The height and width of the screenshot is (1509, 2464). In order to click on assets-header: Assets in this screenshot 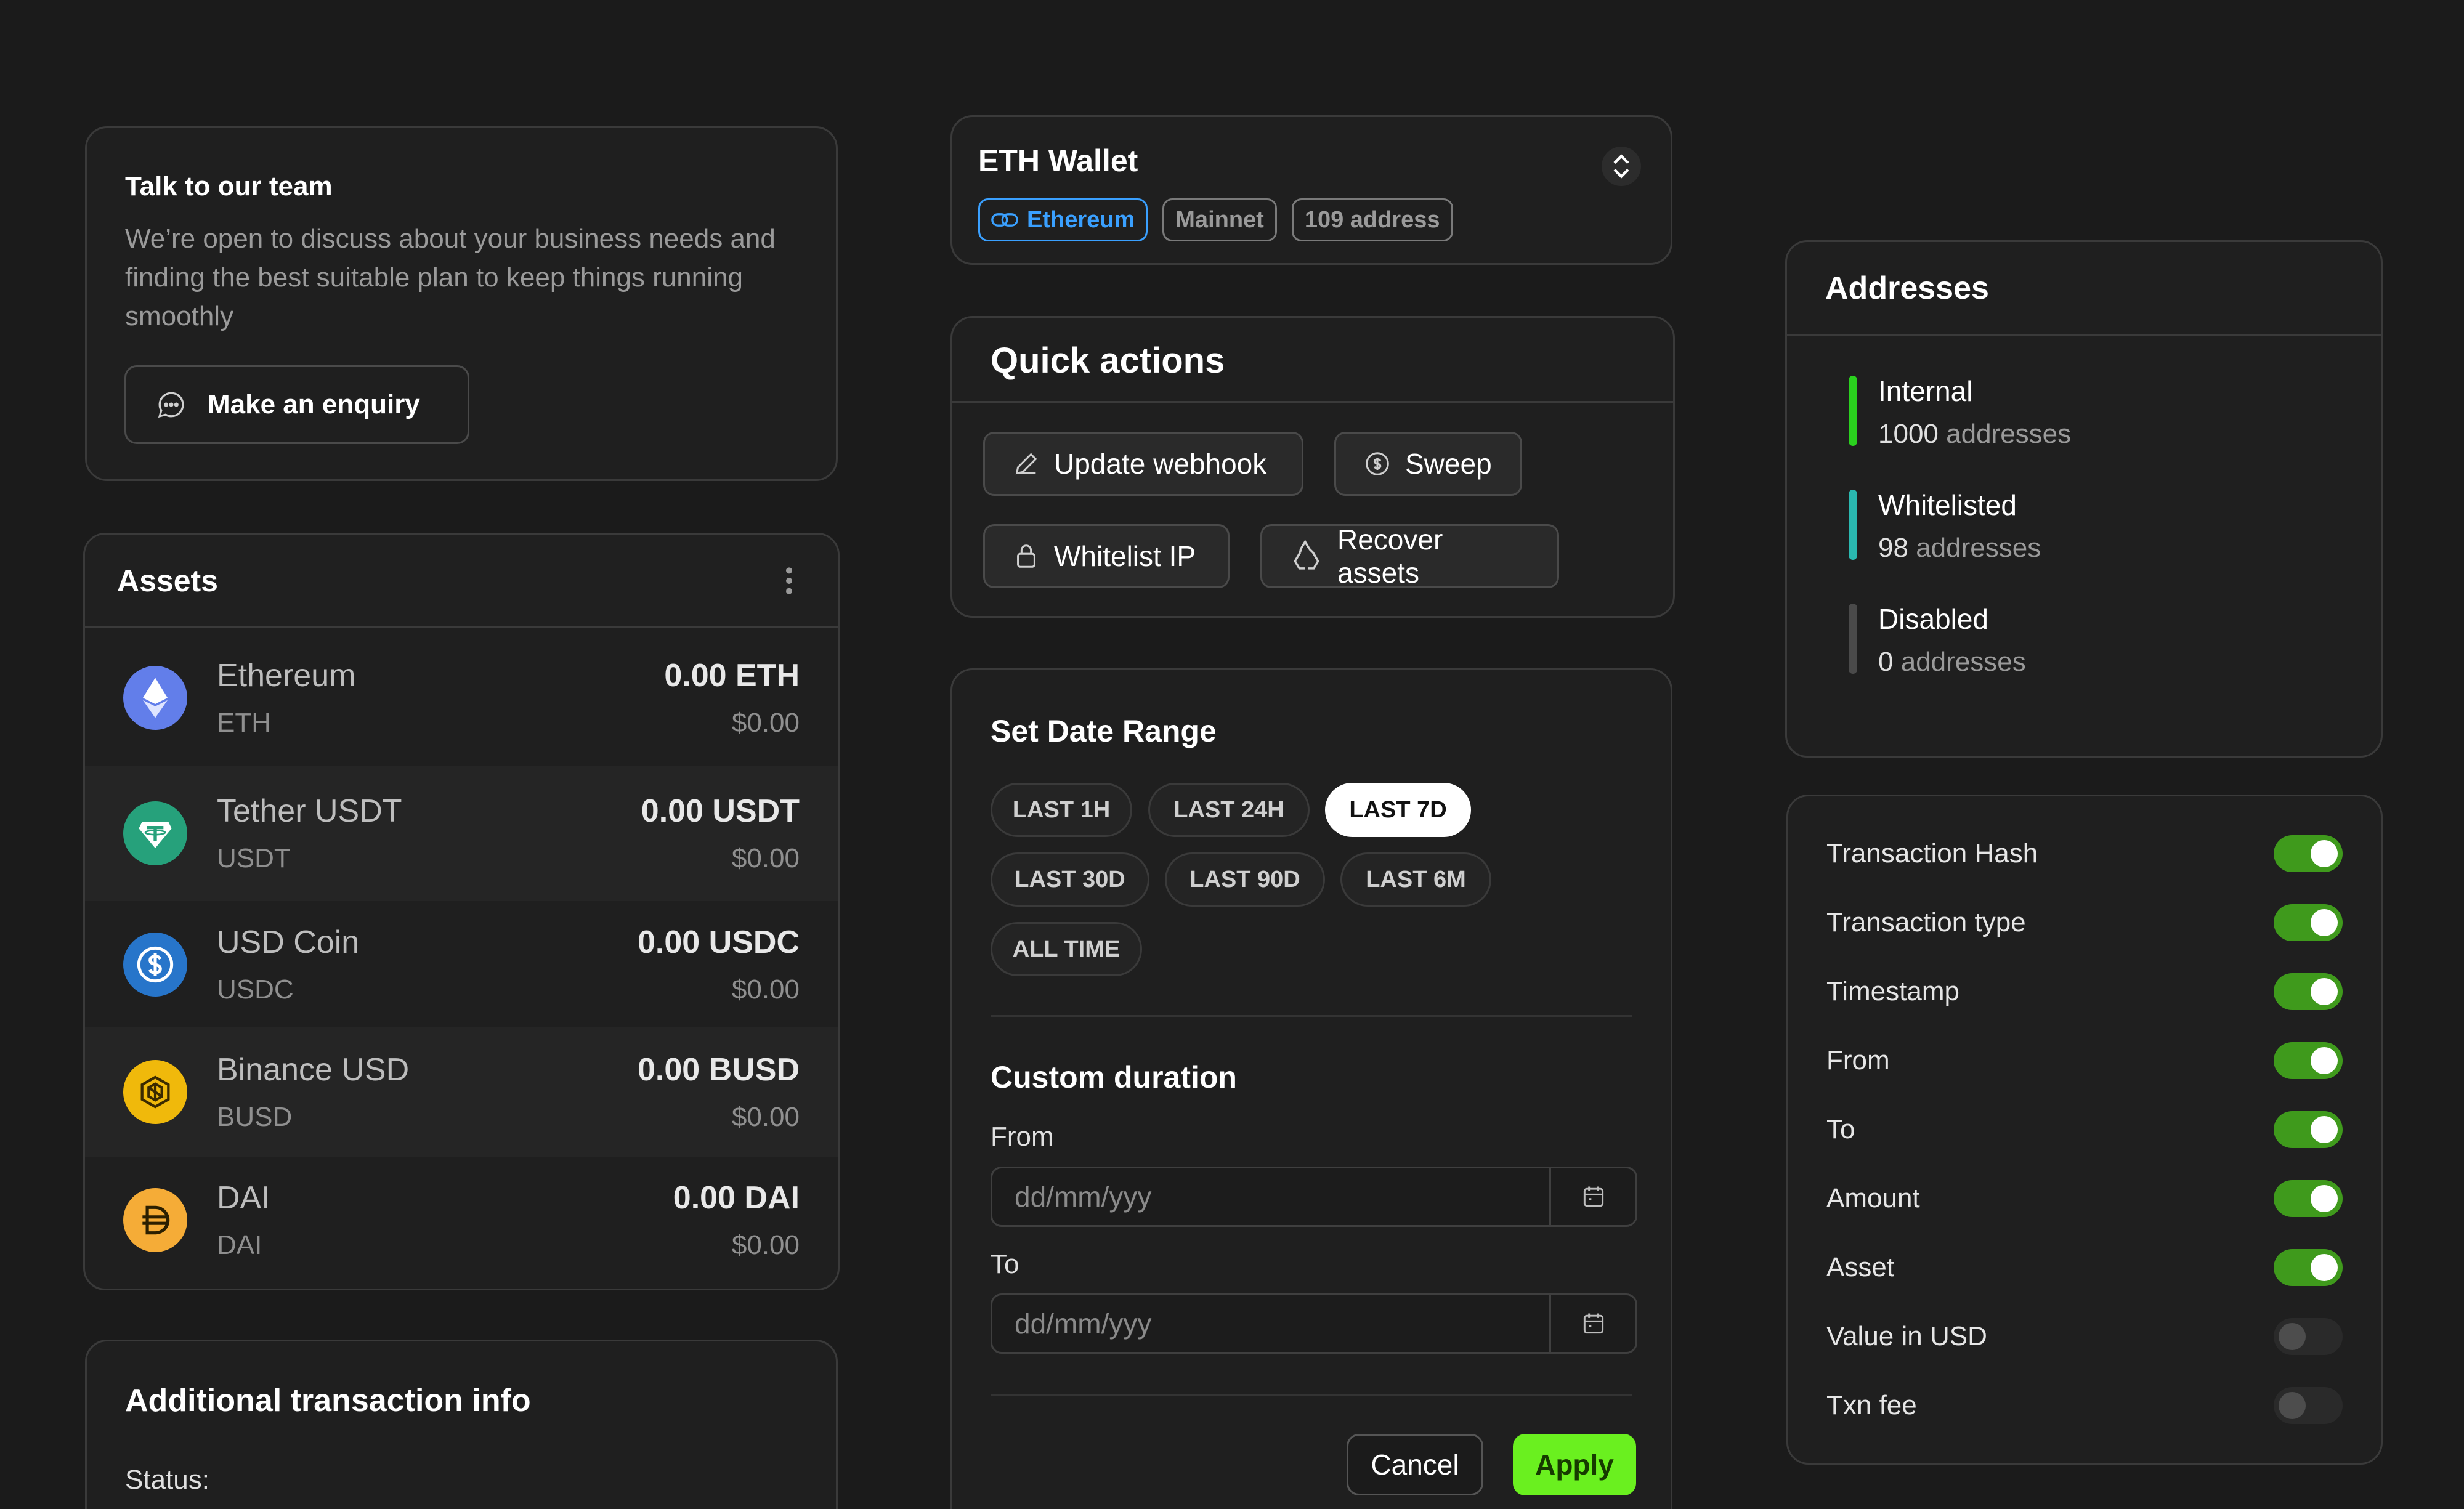, I will do `click(461, 581)`.